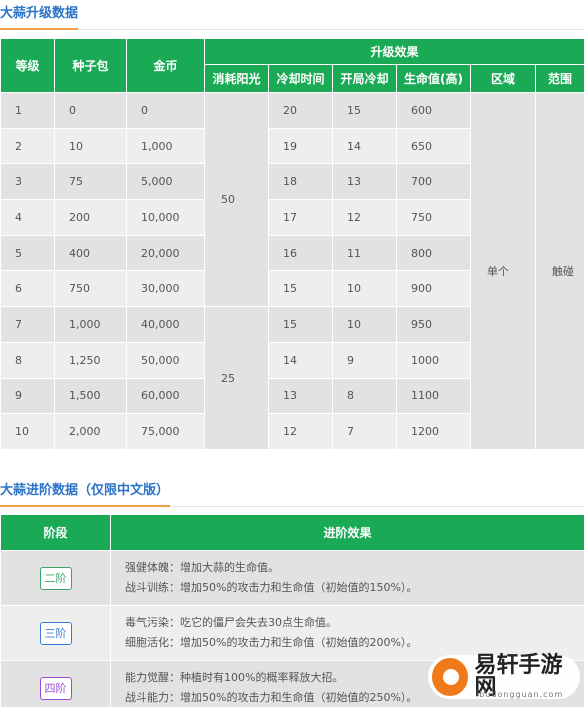 Image resolution: width=584 pixels, height=707 pixels. Describe the element at coordinates (27, 65) in the screenshot. I see `header-level: 等级` at that location.